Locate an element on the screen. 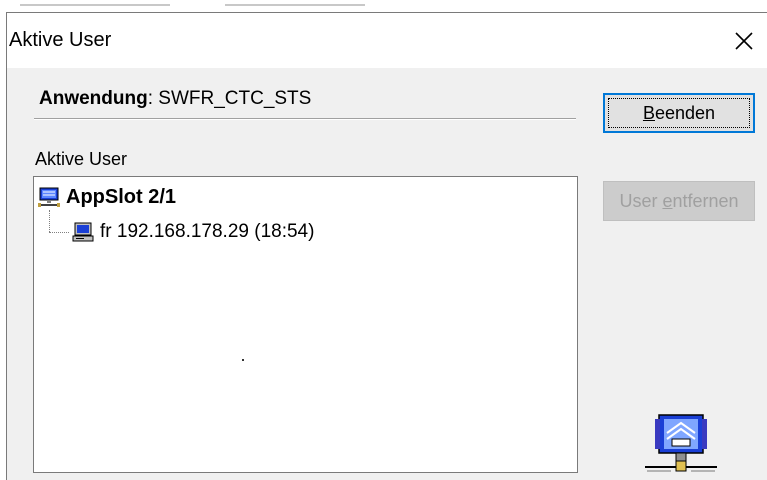 This screenshot has width=767, height=480. tree-node-label: fr 192.168.178.29 (18:54) is located at coordinates (207, 231).